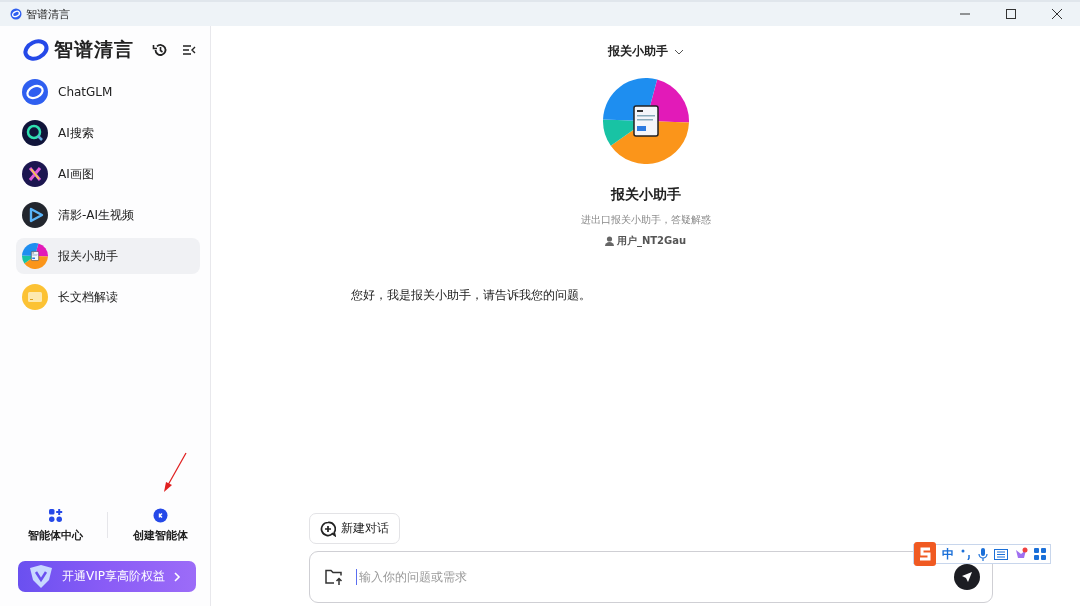 The image size is (1080, 606). What do you see at coordinates (35, 256) in the screenshot?
I see `pie-avatar-icon` at bounding box center [35, 256].